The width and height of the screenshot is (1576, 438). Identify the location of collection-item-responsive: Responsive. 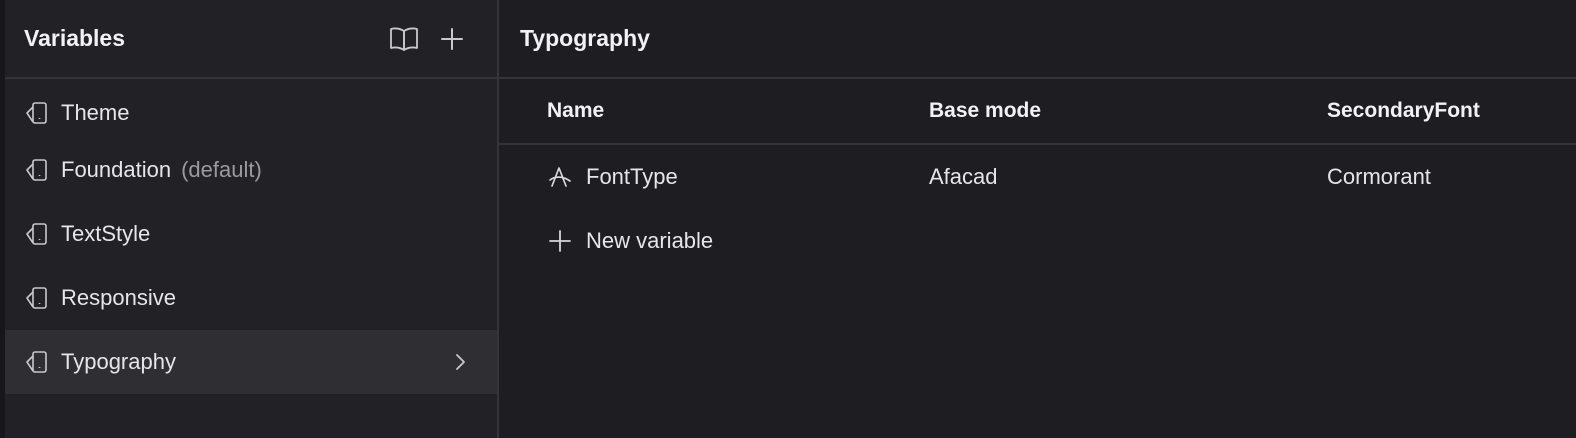
(251, 298).